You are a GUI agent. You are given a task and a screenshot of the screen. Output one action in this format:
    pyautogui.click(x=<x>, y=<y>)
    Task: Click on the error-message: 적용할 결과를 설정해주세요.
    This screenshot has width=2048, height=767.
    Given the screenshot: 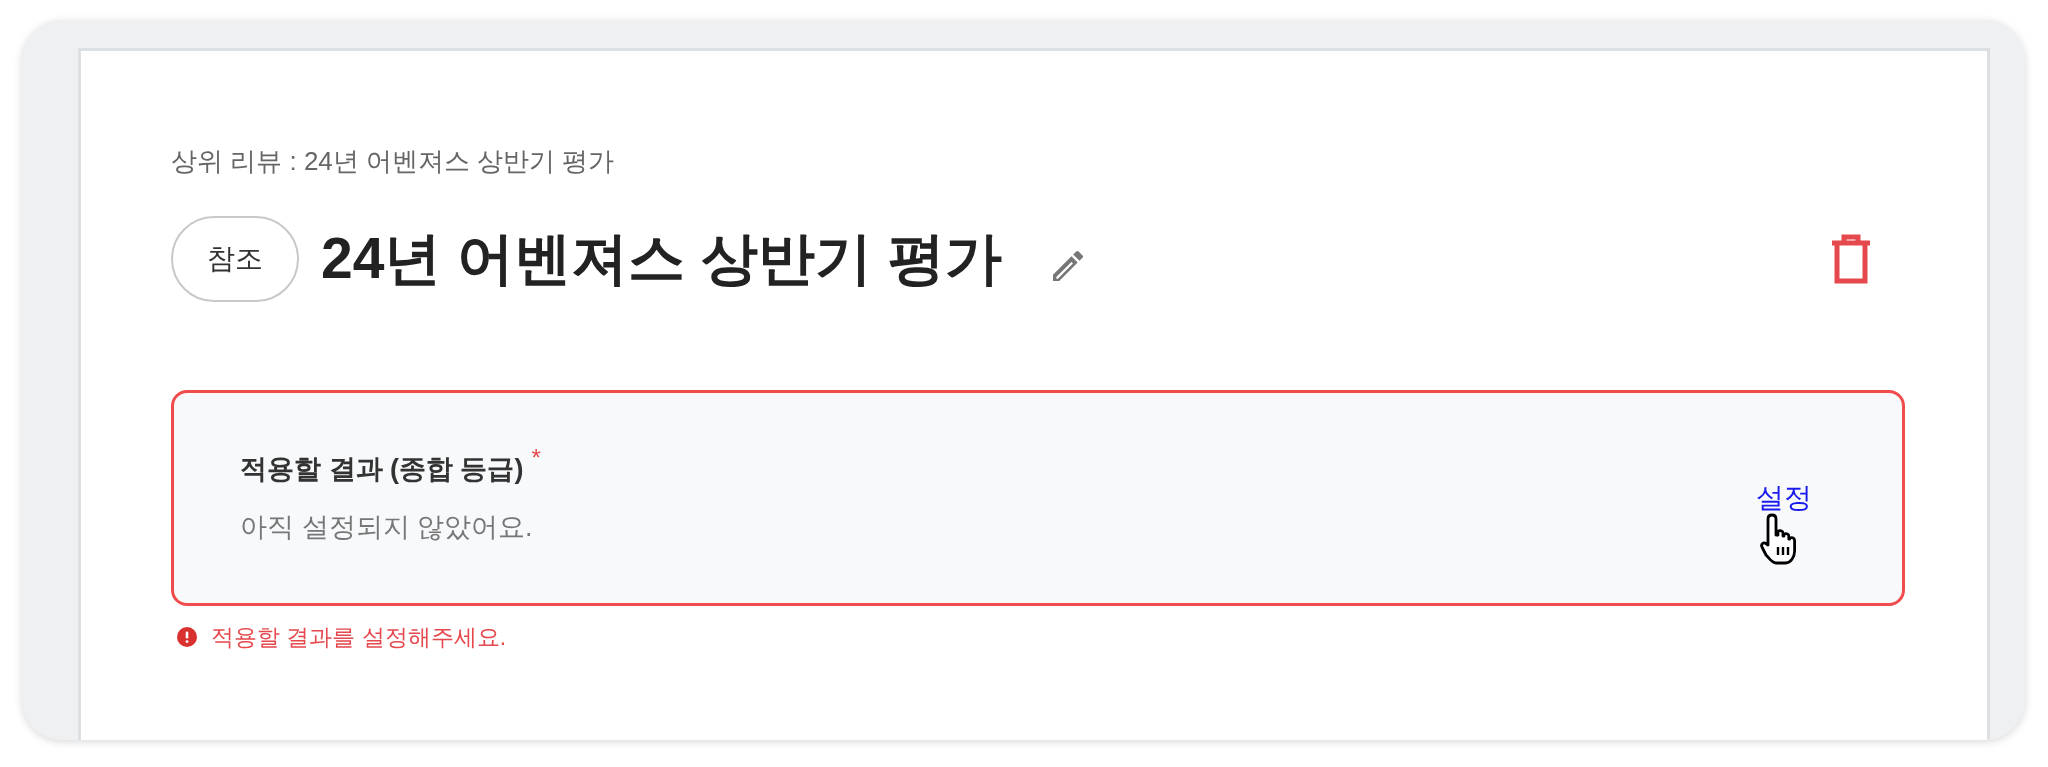 What is the action you would take?
    pyautogui.click(x=359, y=637)
    